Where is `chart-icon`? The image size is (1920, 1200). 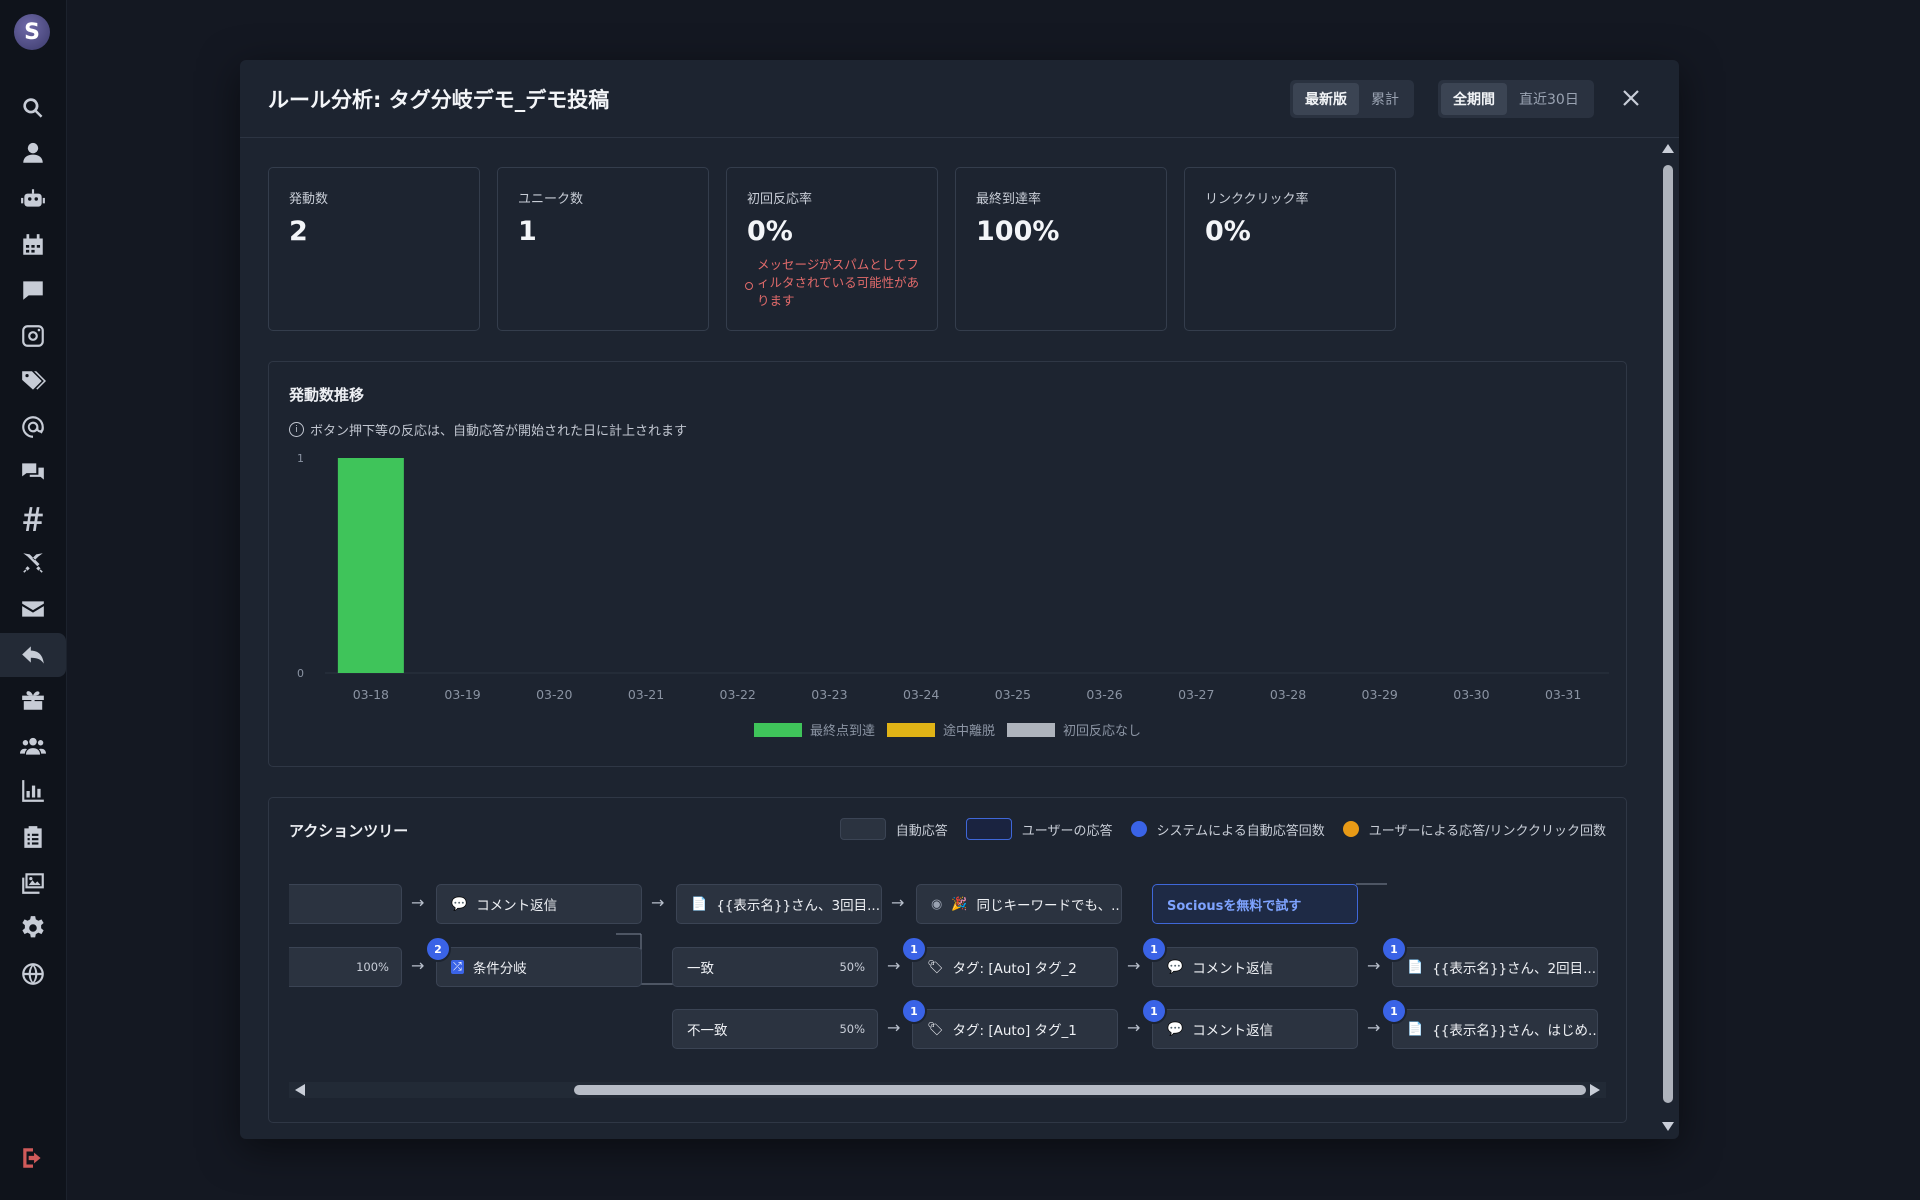 chart-icon is located at coordinates (33, 791).